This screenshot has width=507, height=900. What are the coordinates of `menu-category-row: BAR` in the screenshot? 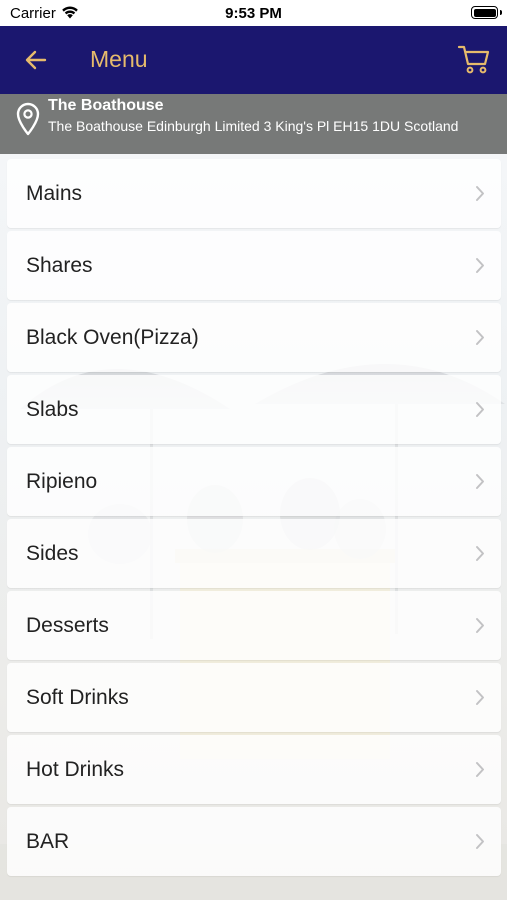 It's located at (254, 841).